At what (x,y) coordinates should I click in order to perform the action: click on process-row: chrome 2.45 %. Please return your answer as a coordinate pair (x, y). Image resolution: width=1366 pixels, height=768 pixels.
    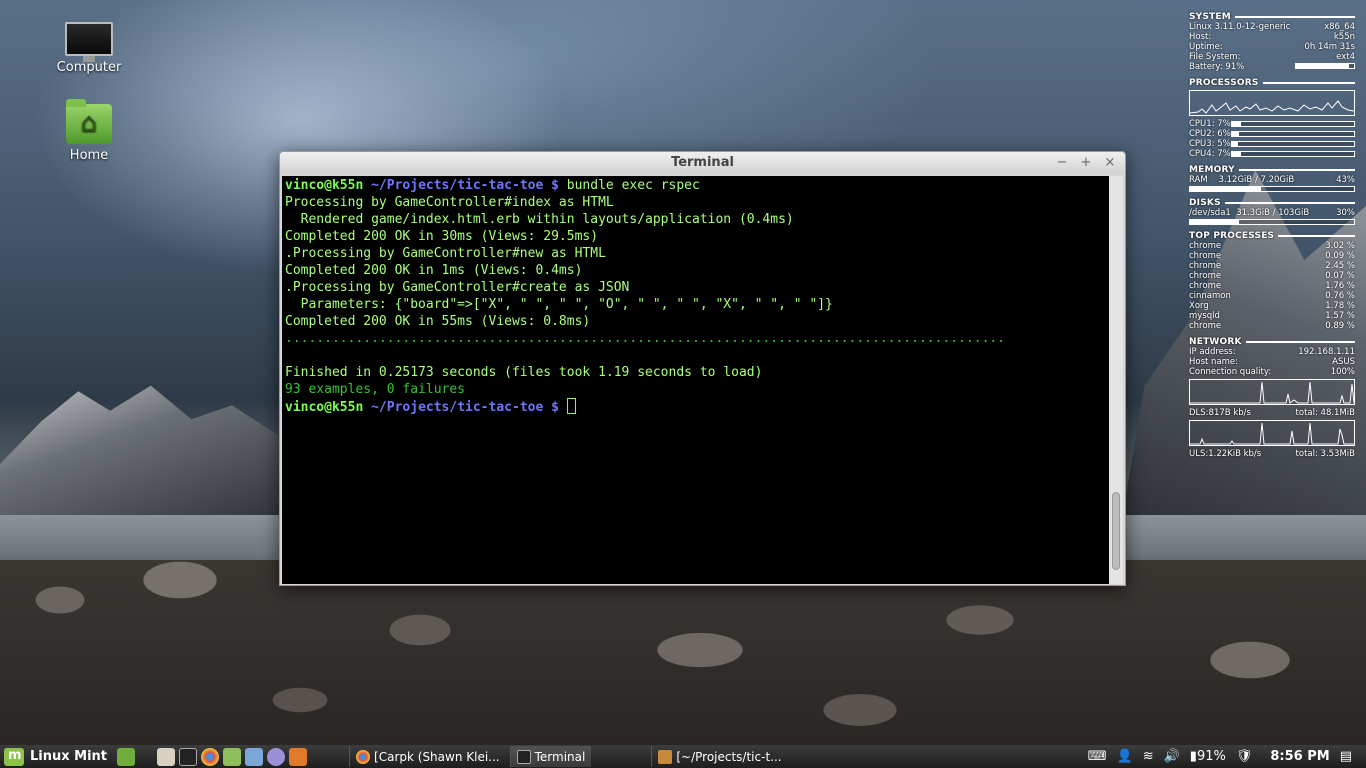
    Looking at the image, I should click on (1272, 266).